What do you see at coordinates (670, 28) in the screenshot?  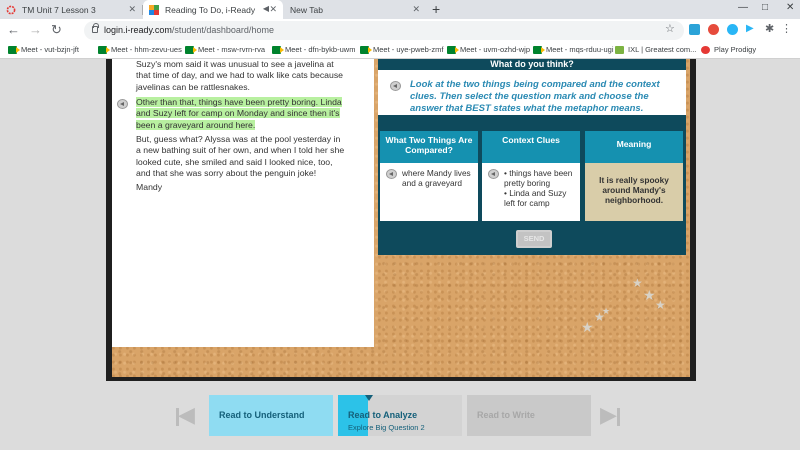 I see `bookmark-star-icon: ☆` at bounding box center [670, 28].